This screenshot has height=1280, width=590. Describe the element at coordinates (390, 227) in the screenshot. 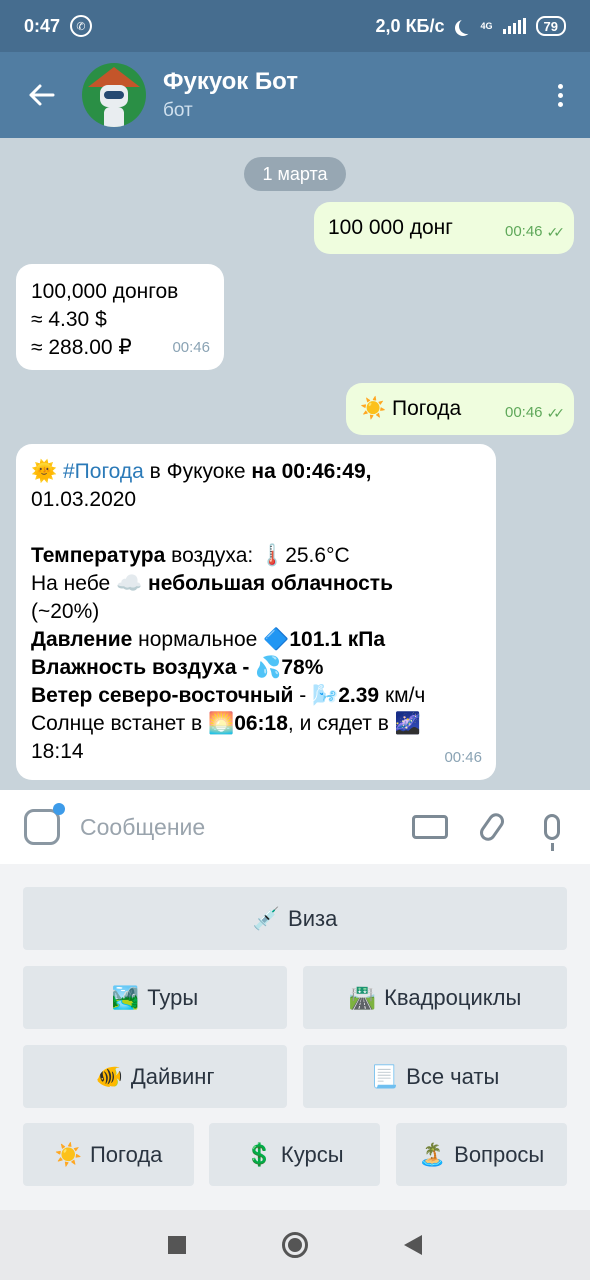

I see `message-text: 100 000 донг` at that location.